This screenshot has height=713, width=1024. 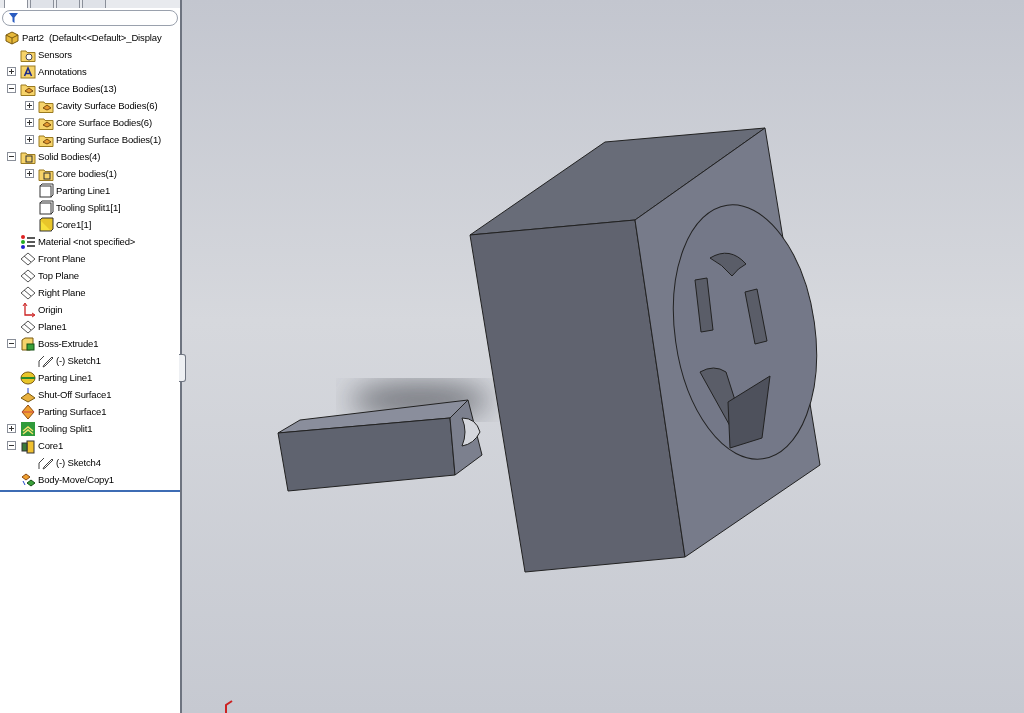 I want to click on core-icon, so click(x=28, y=445).